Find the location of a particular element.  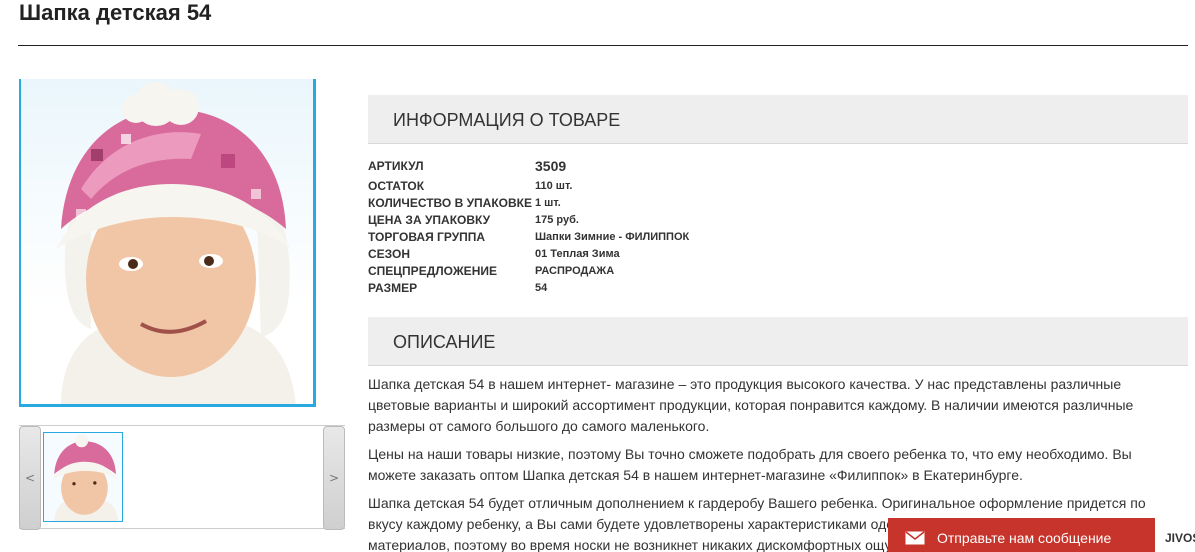

thumbnail-image is located at coordinates (83, 477).